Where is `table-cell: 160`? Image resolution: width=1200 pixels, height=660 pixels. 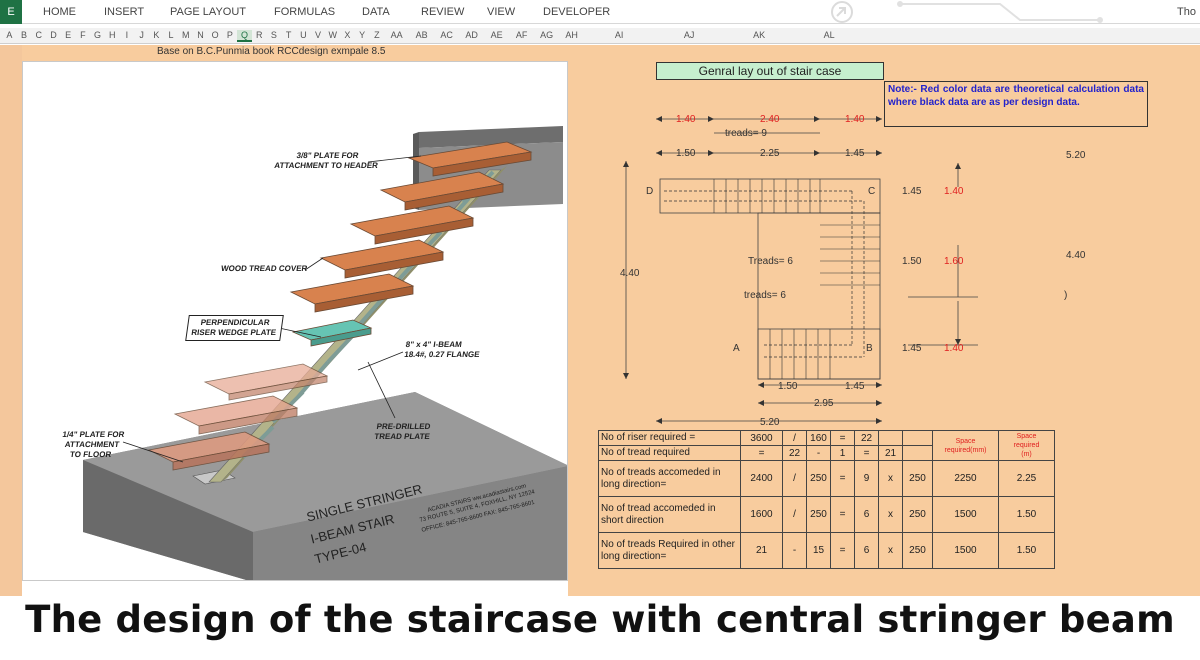 table-cell: 160 is located at coordinates (818, 438).